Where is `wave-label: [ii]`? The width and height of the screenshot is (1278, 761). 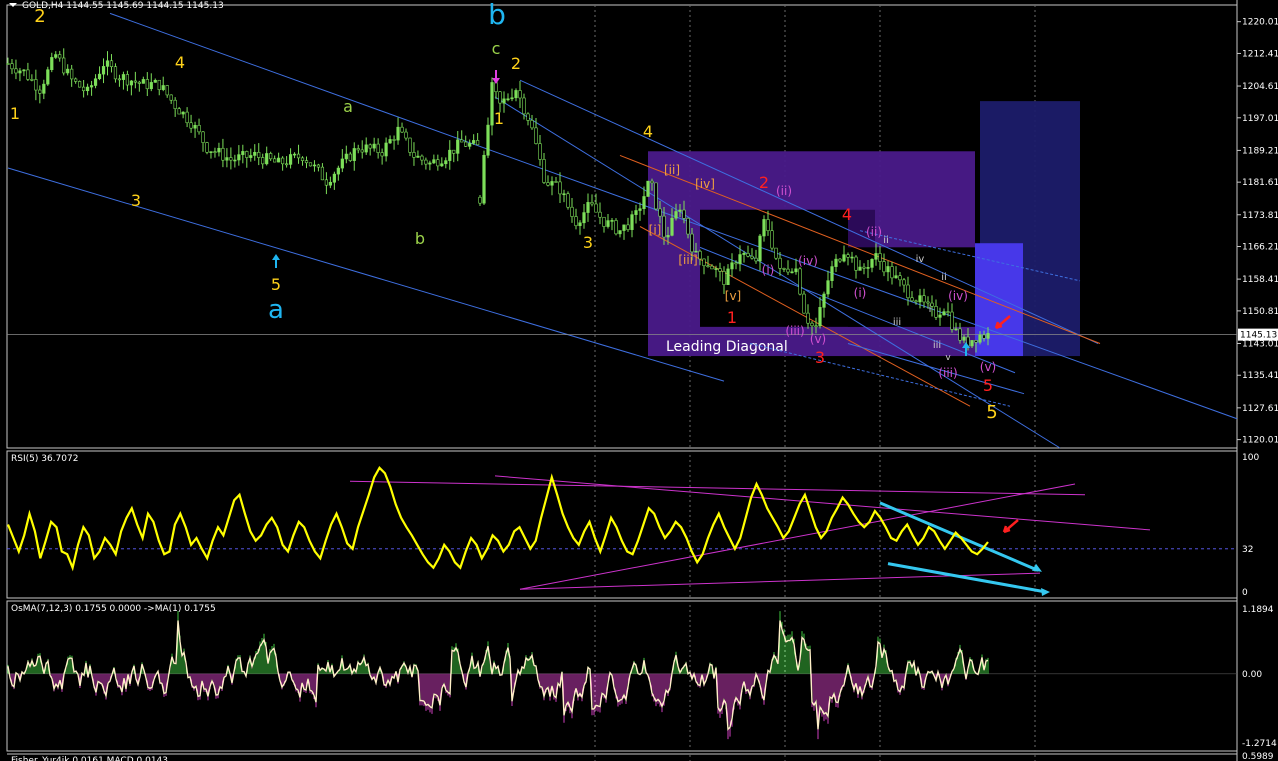 wave-label: [ii] is located at coordinates (672, 170).